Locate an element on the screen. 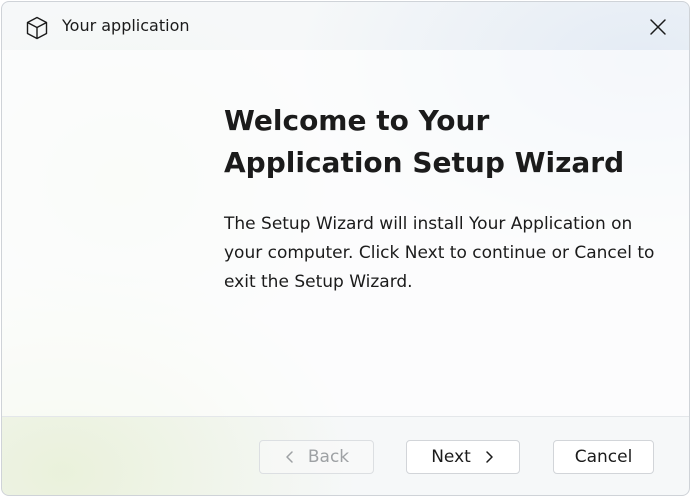 The image size is (691, 497). chevron-left-icon is located at coordinates (289, 457).